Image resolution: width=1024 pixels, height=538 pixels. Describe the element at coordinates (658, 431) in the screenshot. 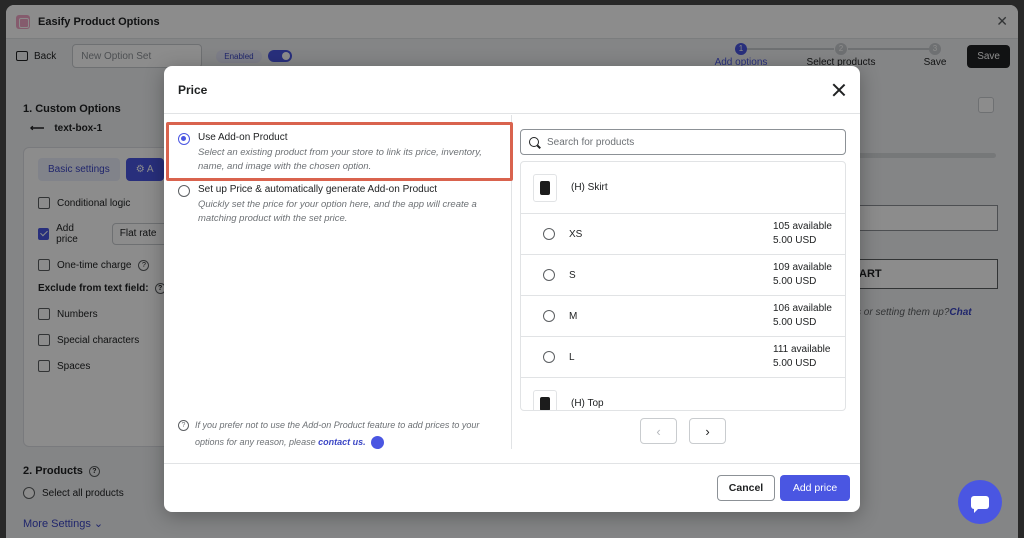

I see `prev-page-button: ‹` at that location.